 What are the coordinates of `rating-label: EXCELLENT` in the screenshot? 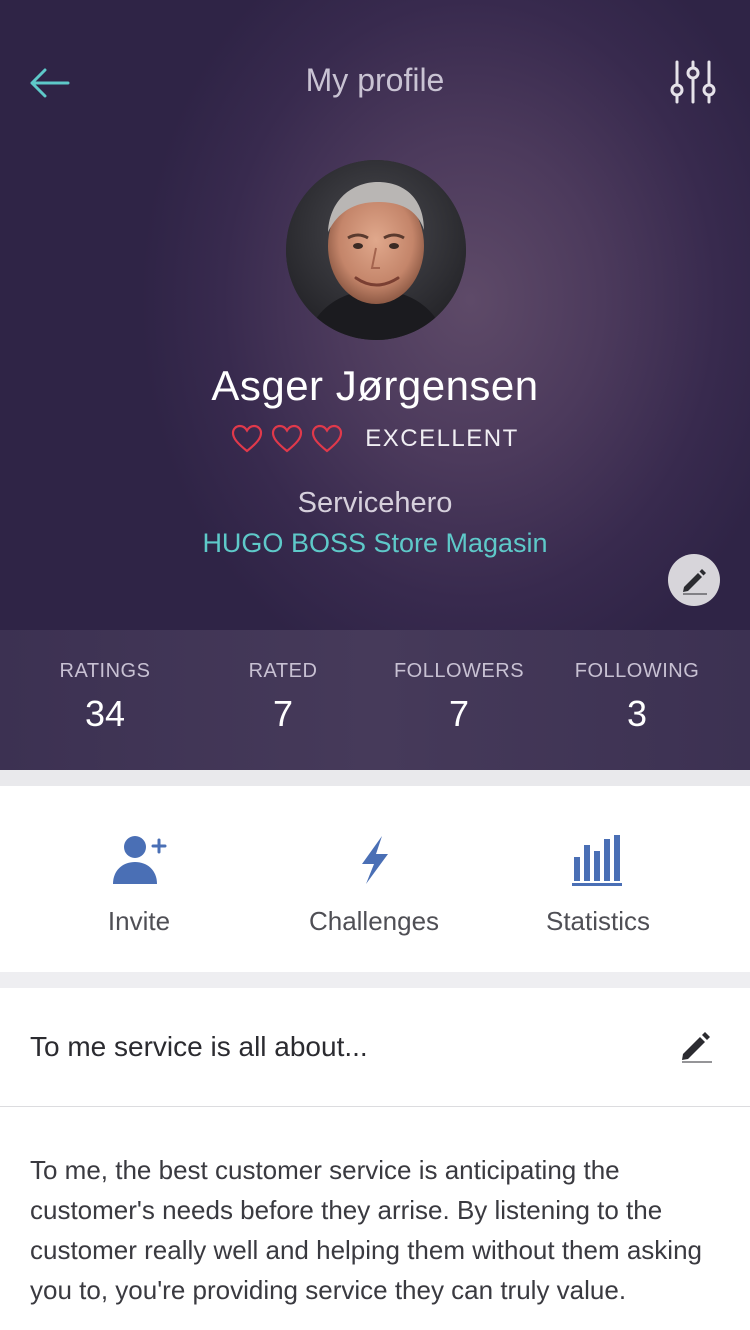 It's located at (442, 438).